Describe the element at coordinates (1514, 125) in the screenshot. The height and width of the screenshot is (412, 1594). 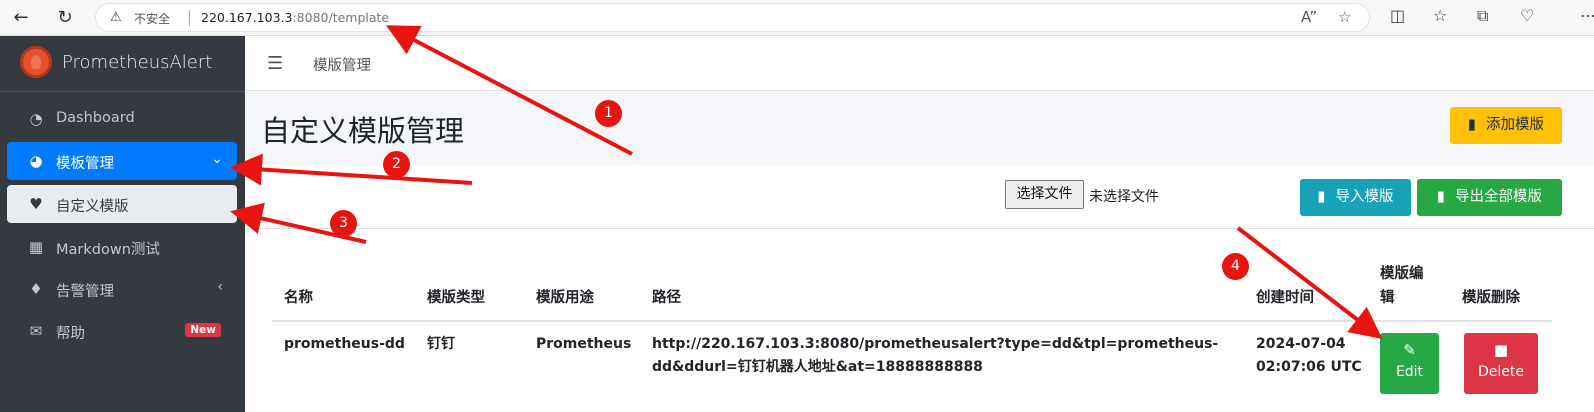
I see `add-template-label: 添加模版` at that location.